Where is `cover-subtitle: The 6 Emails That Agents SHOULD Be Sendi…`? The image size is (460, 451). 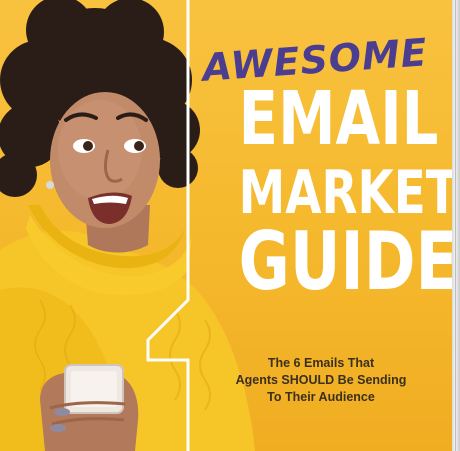 cover-subtitle: The 6 Emails That Agents SHOULD Be Sendi… is located at coordinates (321, 380).